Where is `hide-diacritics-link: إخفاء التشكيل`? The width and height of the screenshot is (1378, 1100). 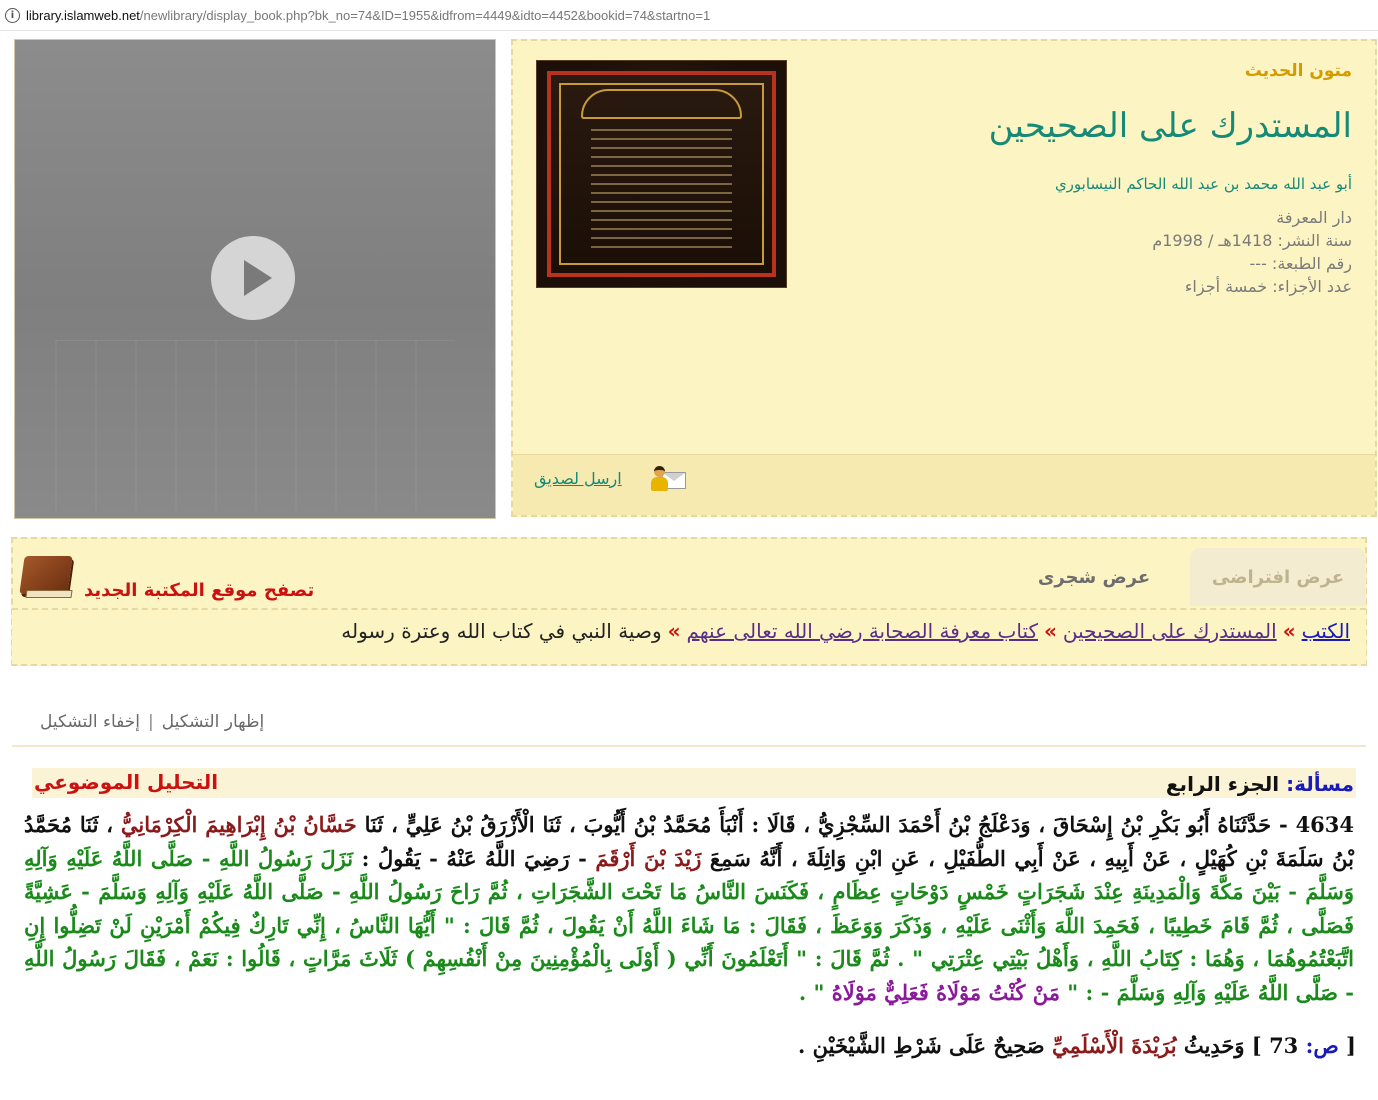 hide-diacritics-link: إخفاء التشكيل is located at coordinates (90, 722).